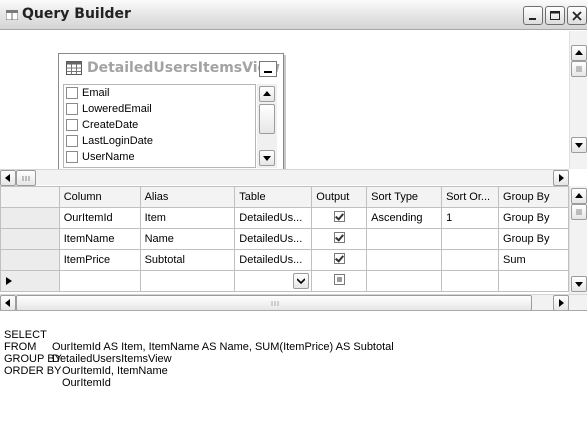 The width and height of the screenshot is (587, 422). What do you see at coordinates (533, 281) in the screenshot?
I see `group-by-cell` at bounding box center [533, 281].